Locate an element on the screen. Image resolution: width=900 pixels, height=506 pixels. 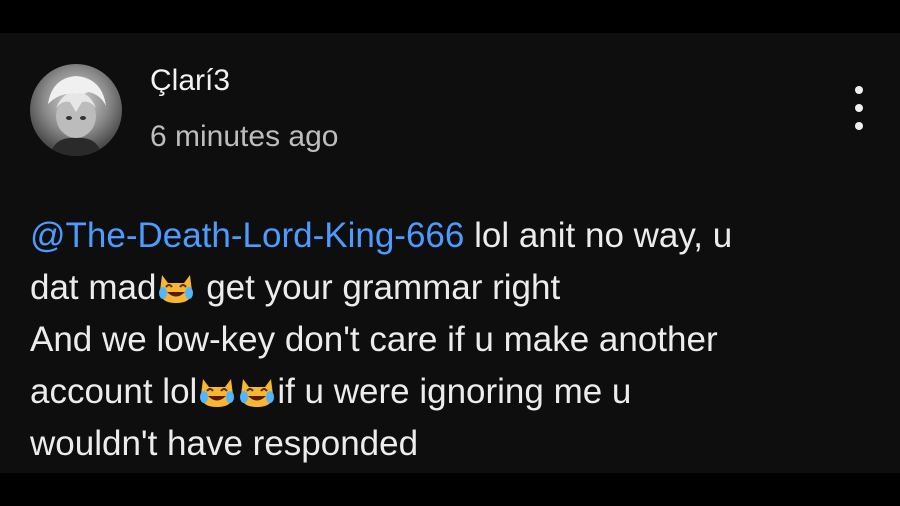
comment-text: if u were ignoring me u is located at coordinates (454, 391).